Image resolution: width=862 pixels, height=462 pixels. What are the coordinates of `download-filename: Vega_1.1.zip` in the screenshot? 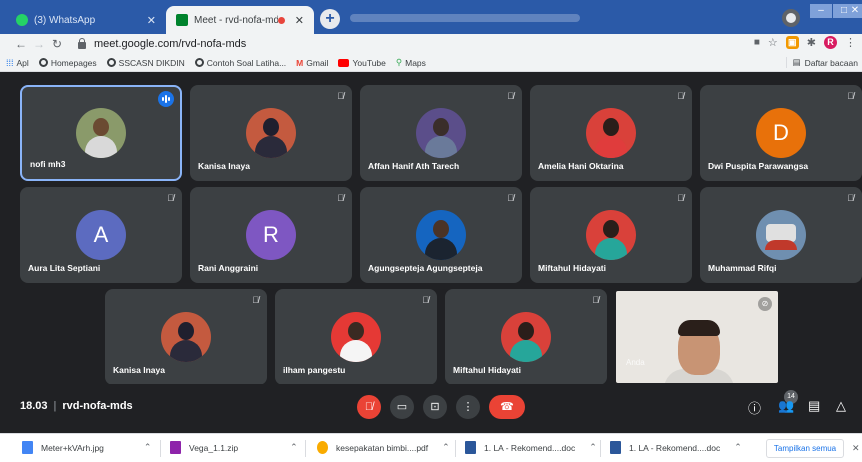 It's located at (214, 447).